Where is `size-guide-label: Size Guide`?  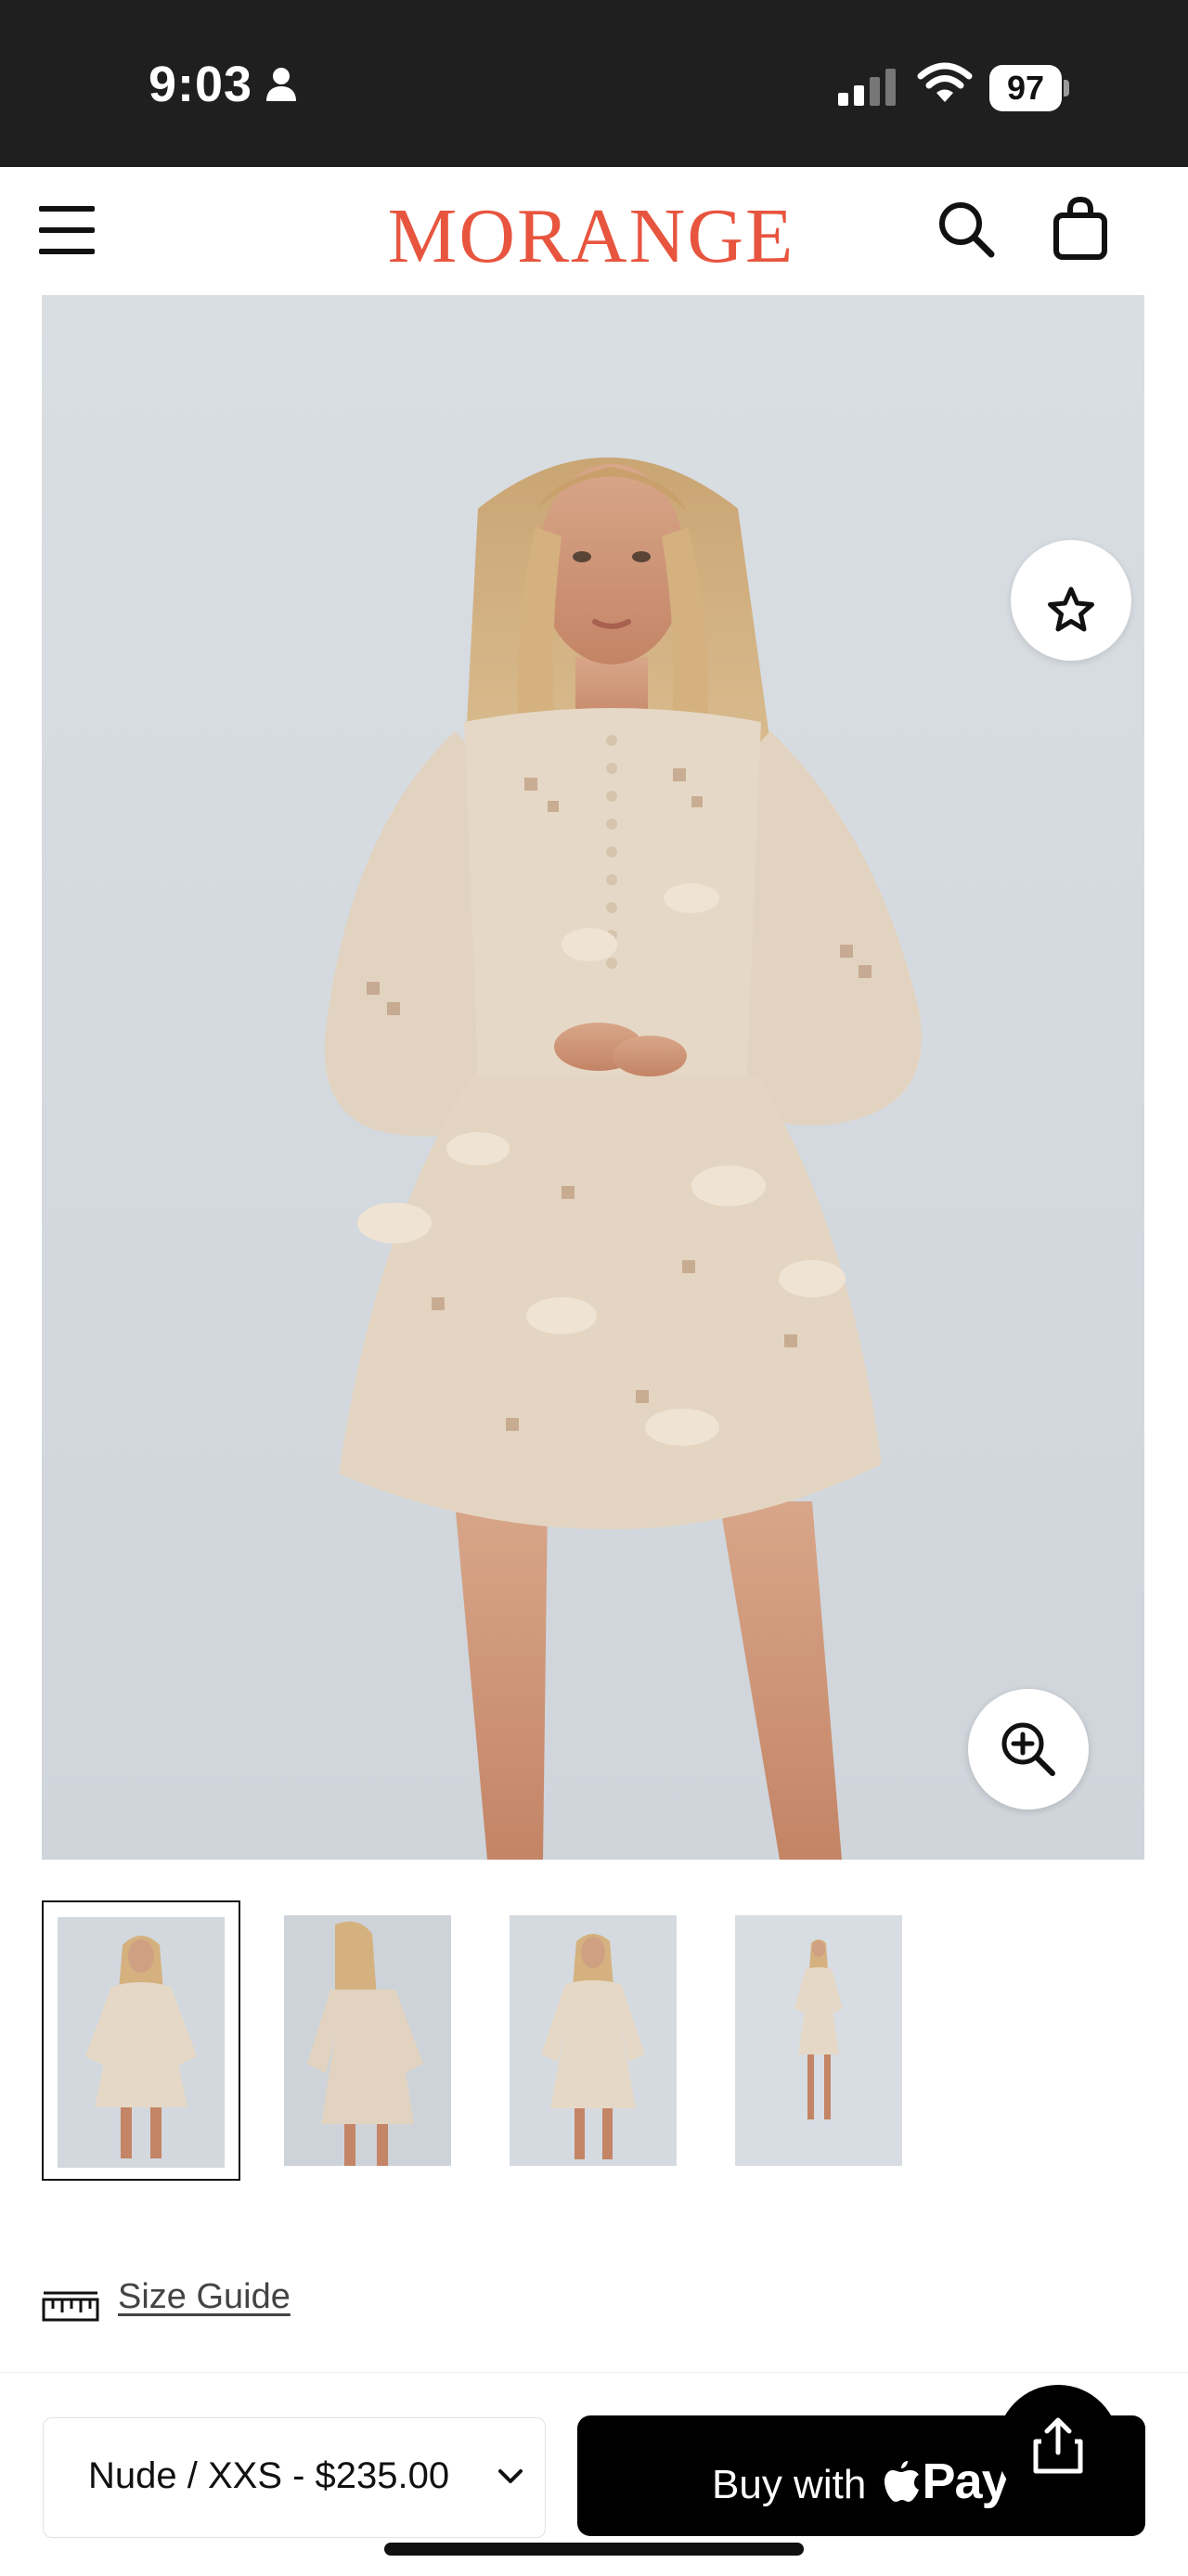 size-guide-label: Size Guide is located at coordinates (204, 2296).